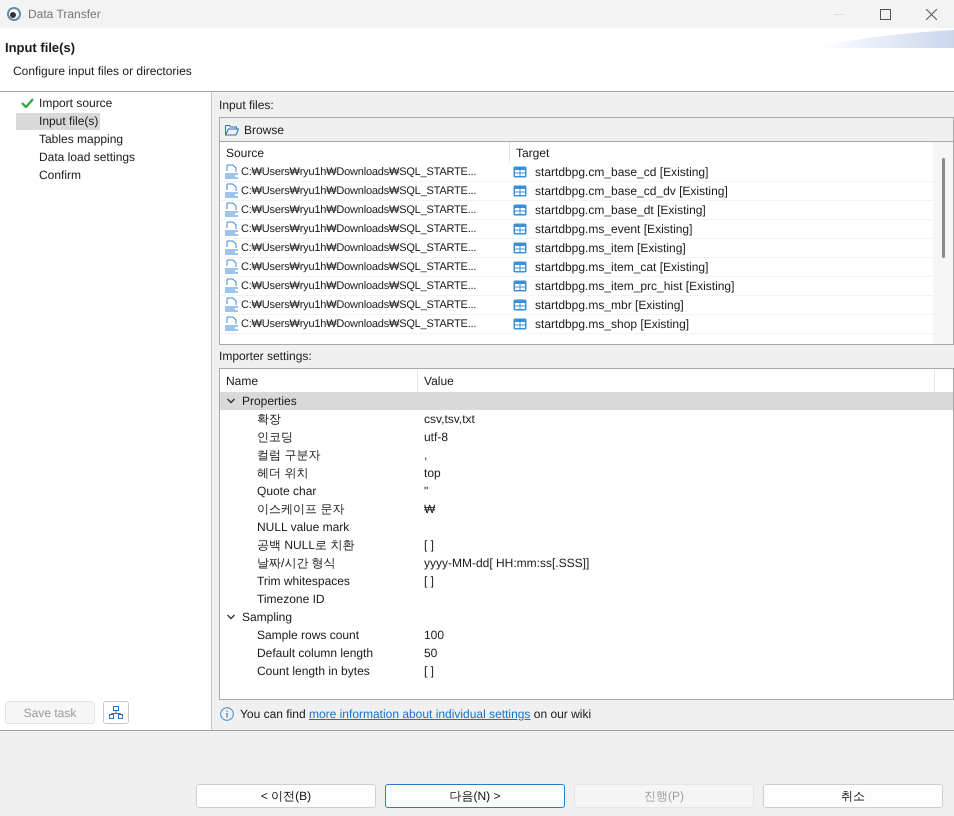 The height and width of the screenshot is (816, 954). I want to click on setting-value: top, so click(429, 473).